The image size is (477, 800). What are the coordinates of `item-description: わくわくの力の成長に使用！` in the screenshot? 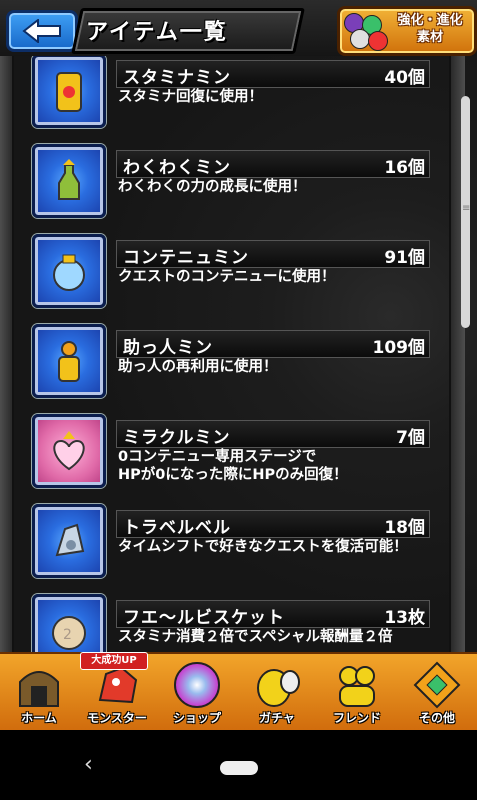 It's located at (212, 187).